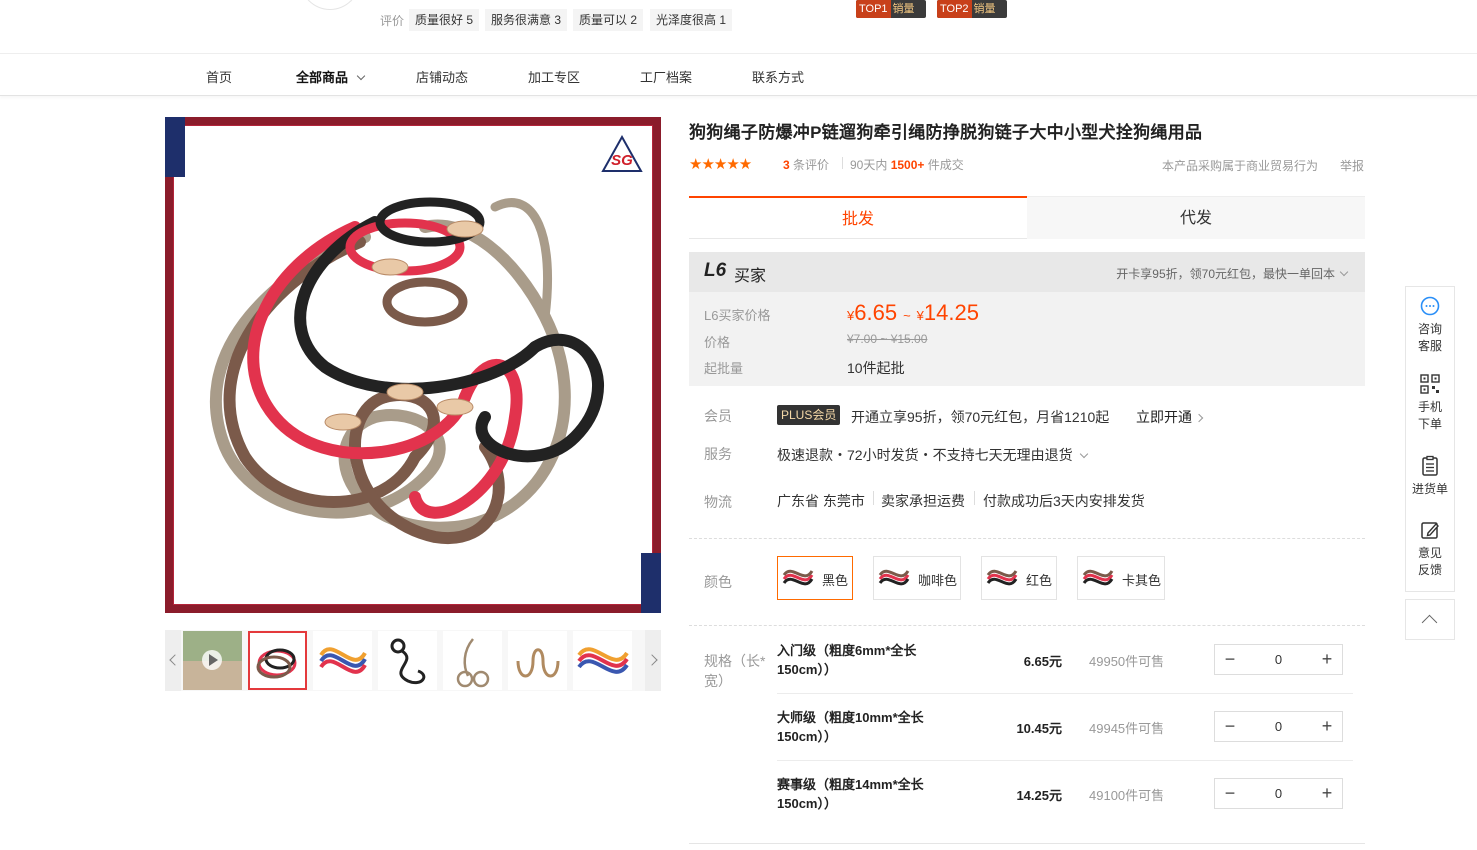 The image size is (1477, 850). Describe the element at coordinates (1429, 346) in the screenshot. I see `sidebar-item-label: 客服` at that location.